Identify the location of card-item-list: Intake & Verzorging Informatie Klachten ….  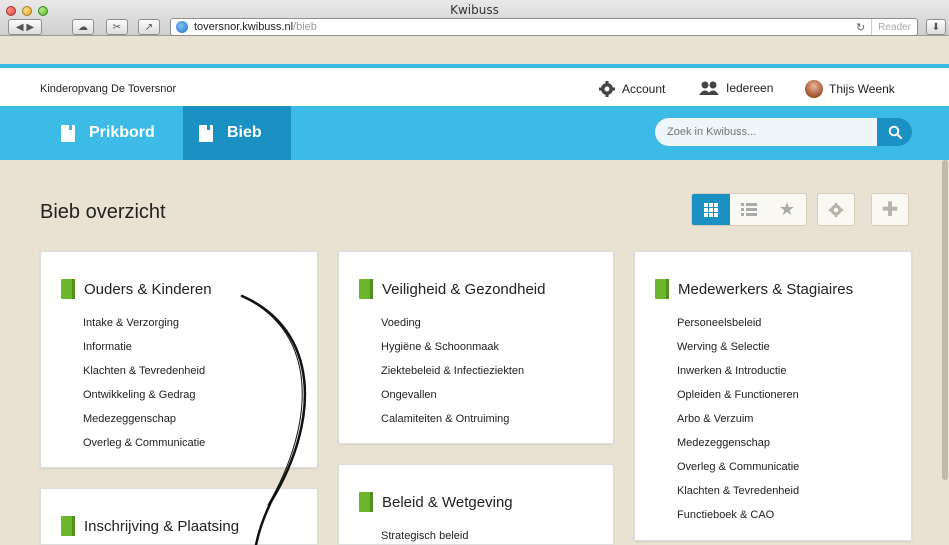
(144, 388).